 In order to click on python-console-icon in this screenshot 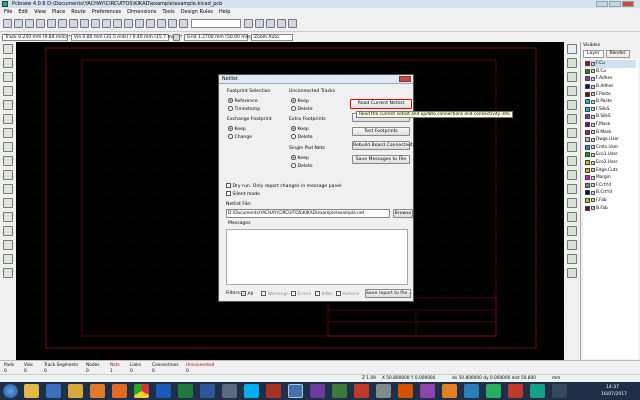, I will do `click(292, 23)`.